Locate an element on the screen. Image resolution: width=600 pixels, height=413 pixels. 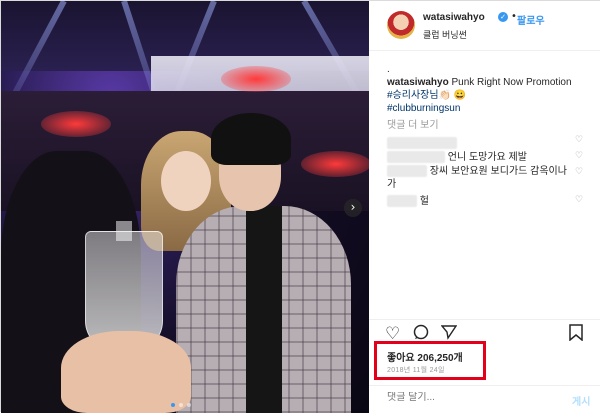
location-link: 클럽 버닝썬 is located at coordinates (445, 34).